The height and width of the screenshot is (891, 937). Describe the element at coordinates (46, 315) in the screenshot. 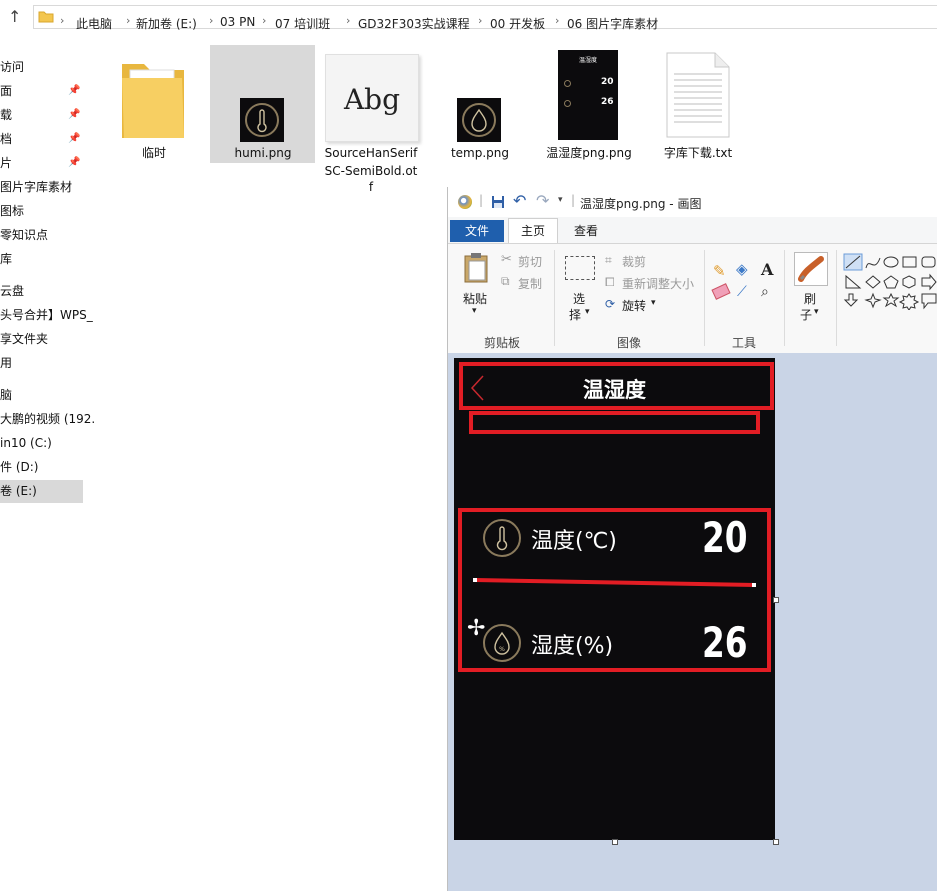

I see `nav-item: 头号合并】WPS_` at that location.